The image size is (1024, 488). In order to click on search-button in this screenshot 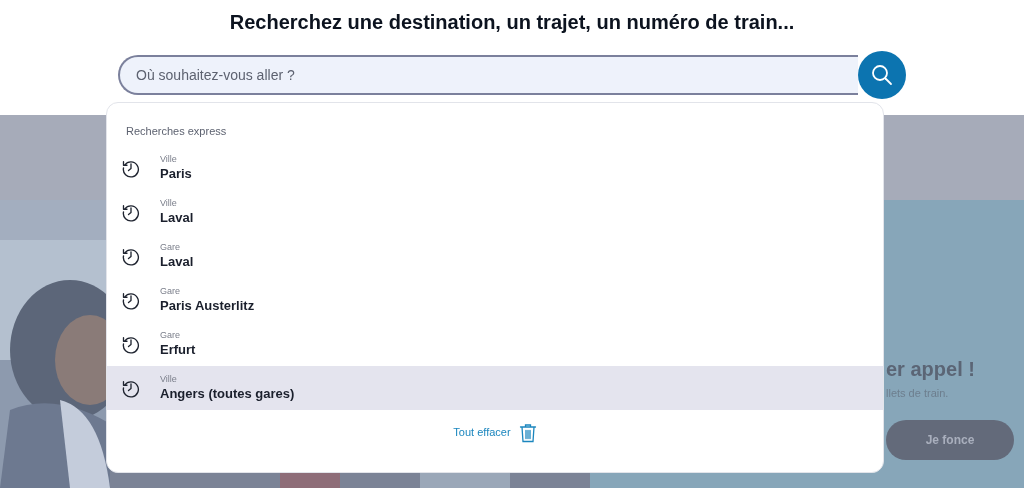, I will do `click(882, 75)`.